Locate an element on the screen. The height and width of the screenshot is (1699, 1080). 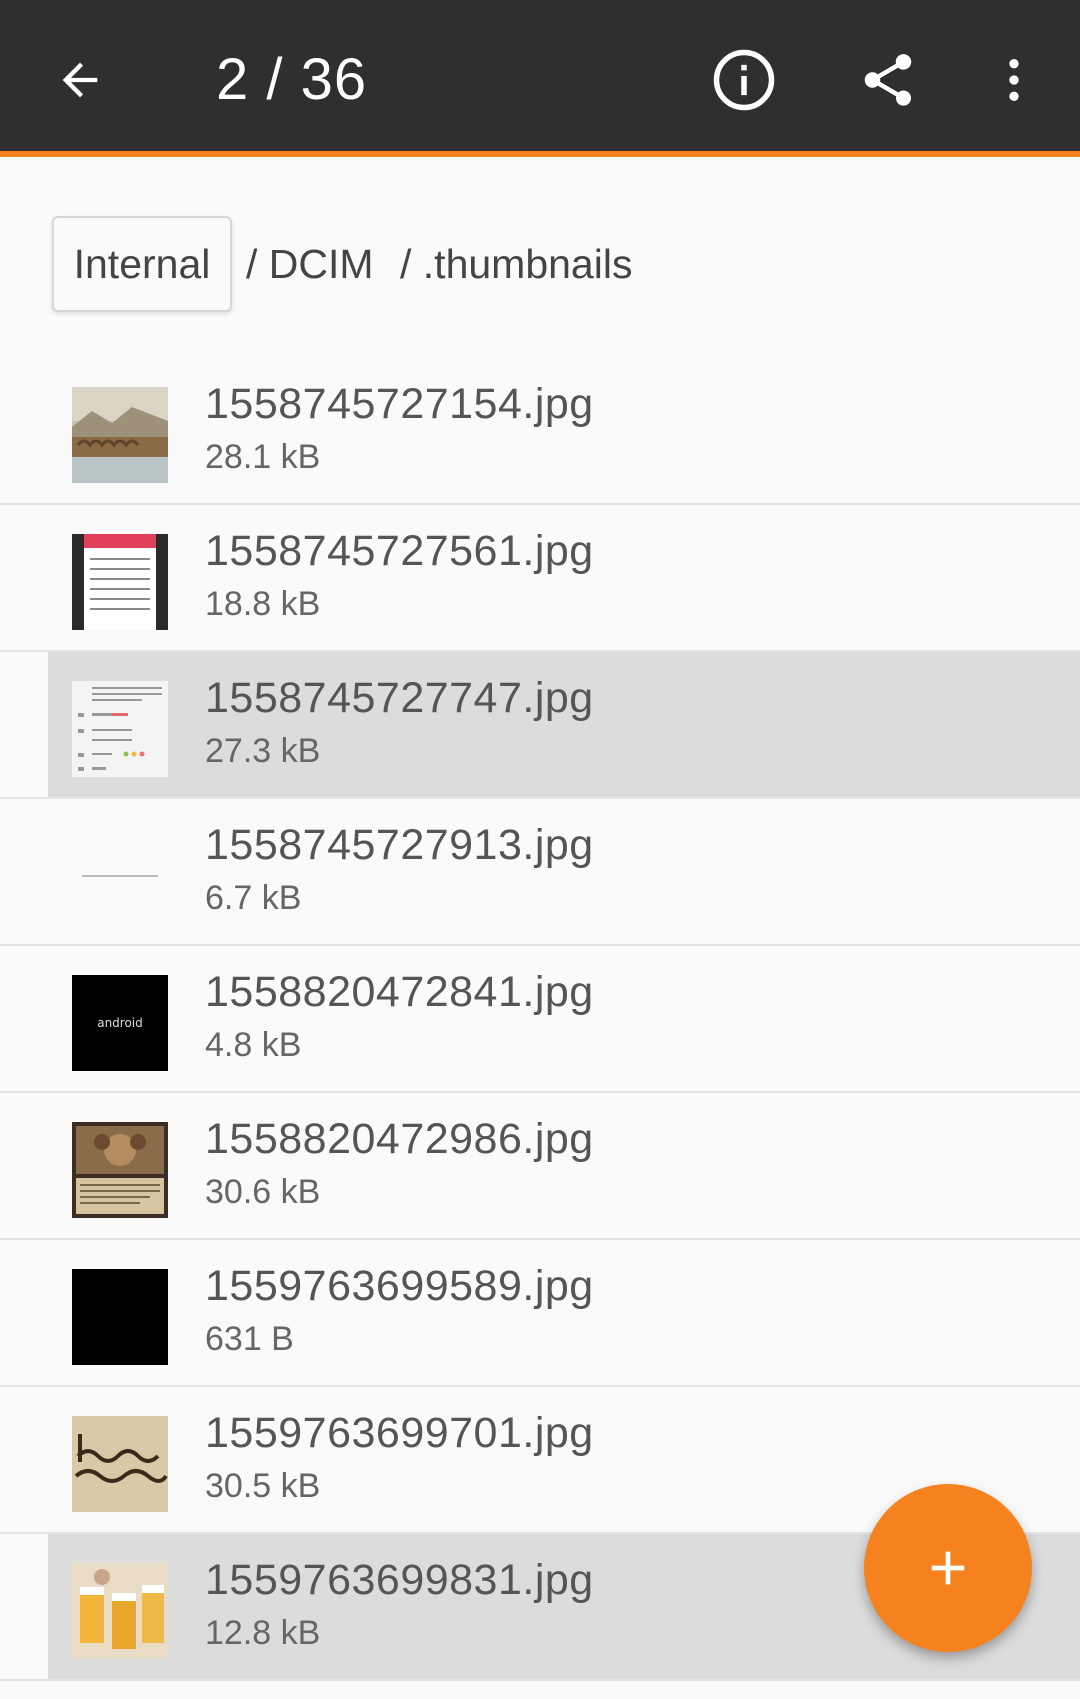
arrow-back-icon is located at coordinates (80, 80).